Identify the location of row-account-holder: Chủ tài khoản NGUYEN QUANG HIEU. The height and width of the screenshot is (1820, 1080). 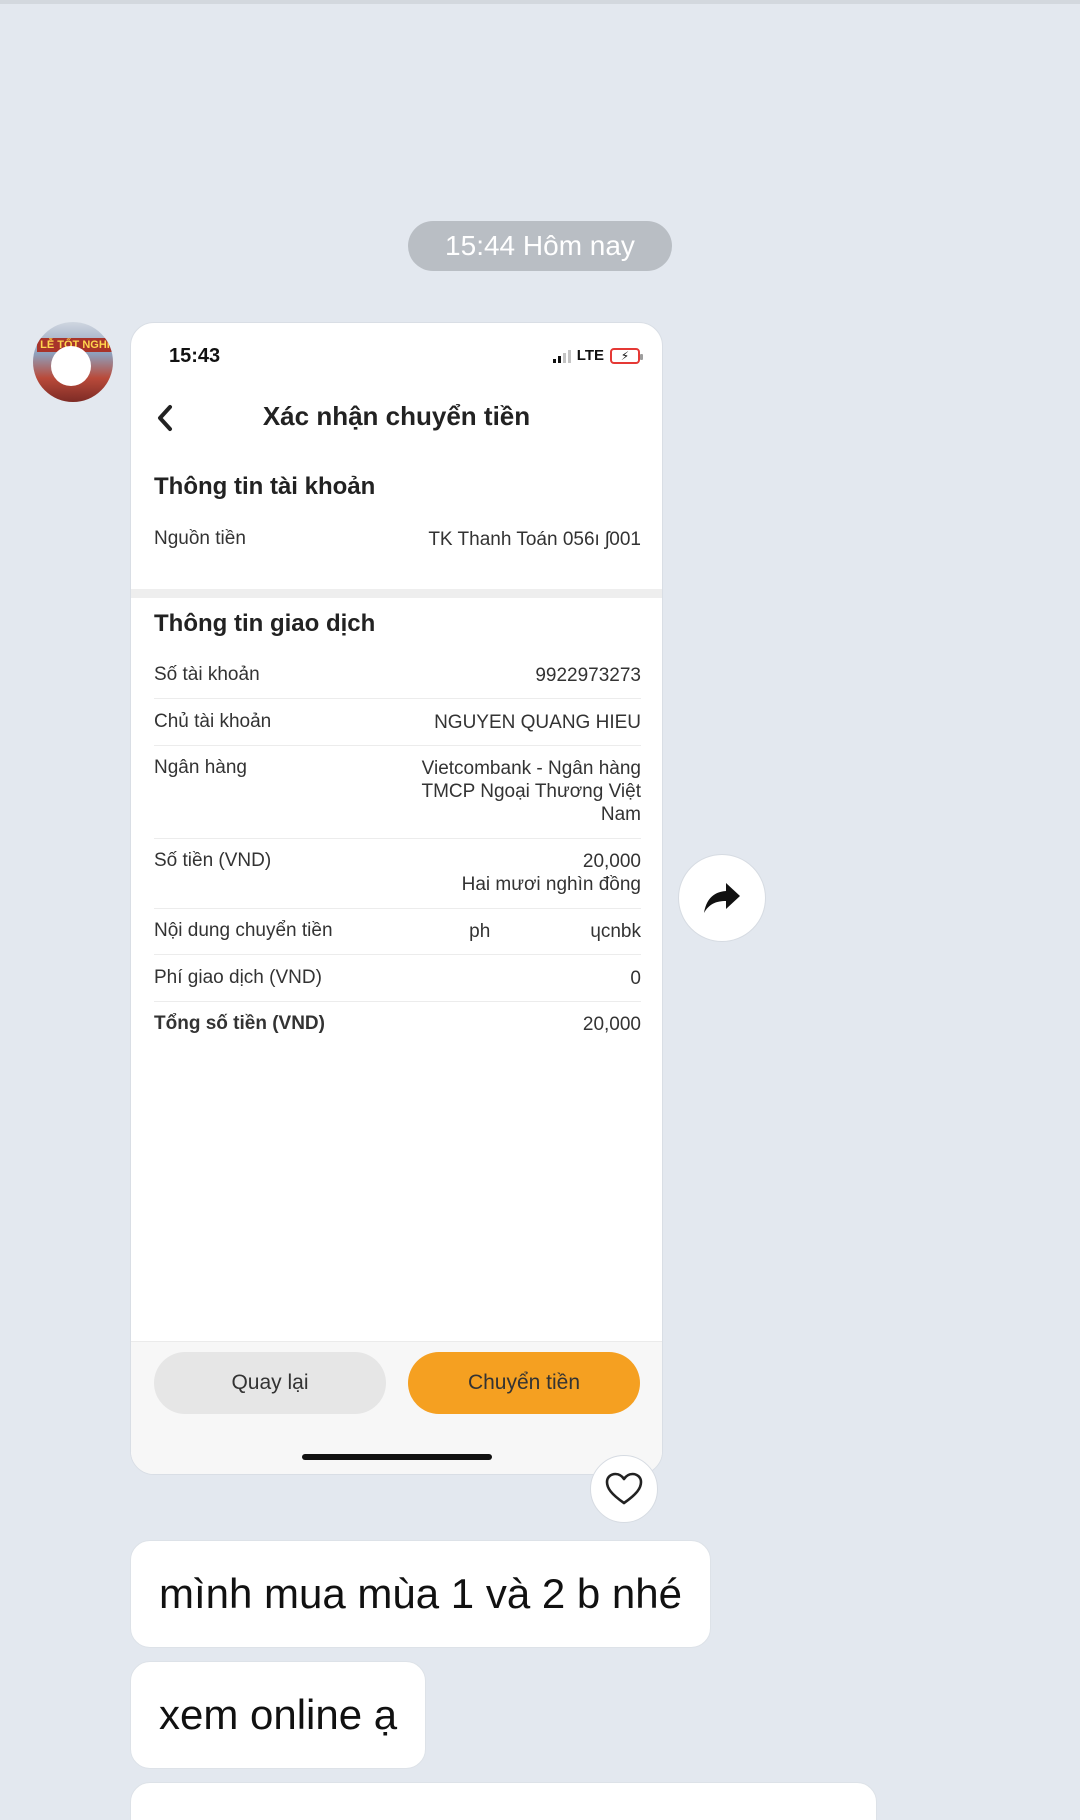
(397, 722).